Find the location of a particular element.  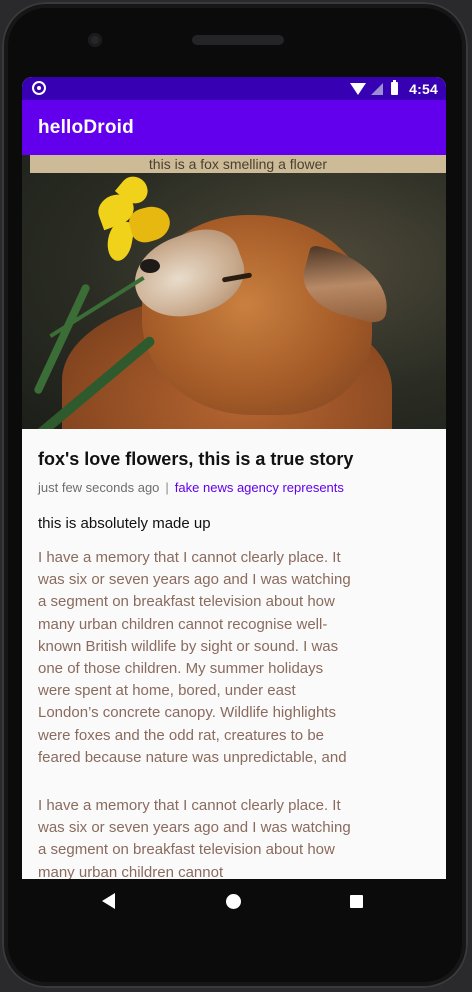

earpiece-speaker is located at coordinates (238, 40).